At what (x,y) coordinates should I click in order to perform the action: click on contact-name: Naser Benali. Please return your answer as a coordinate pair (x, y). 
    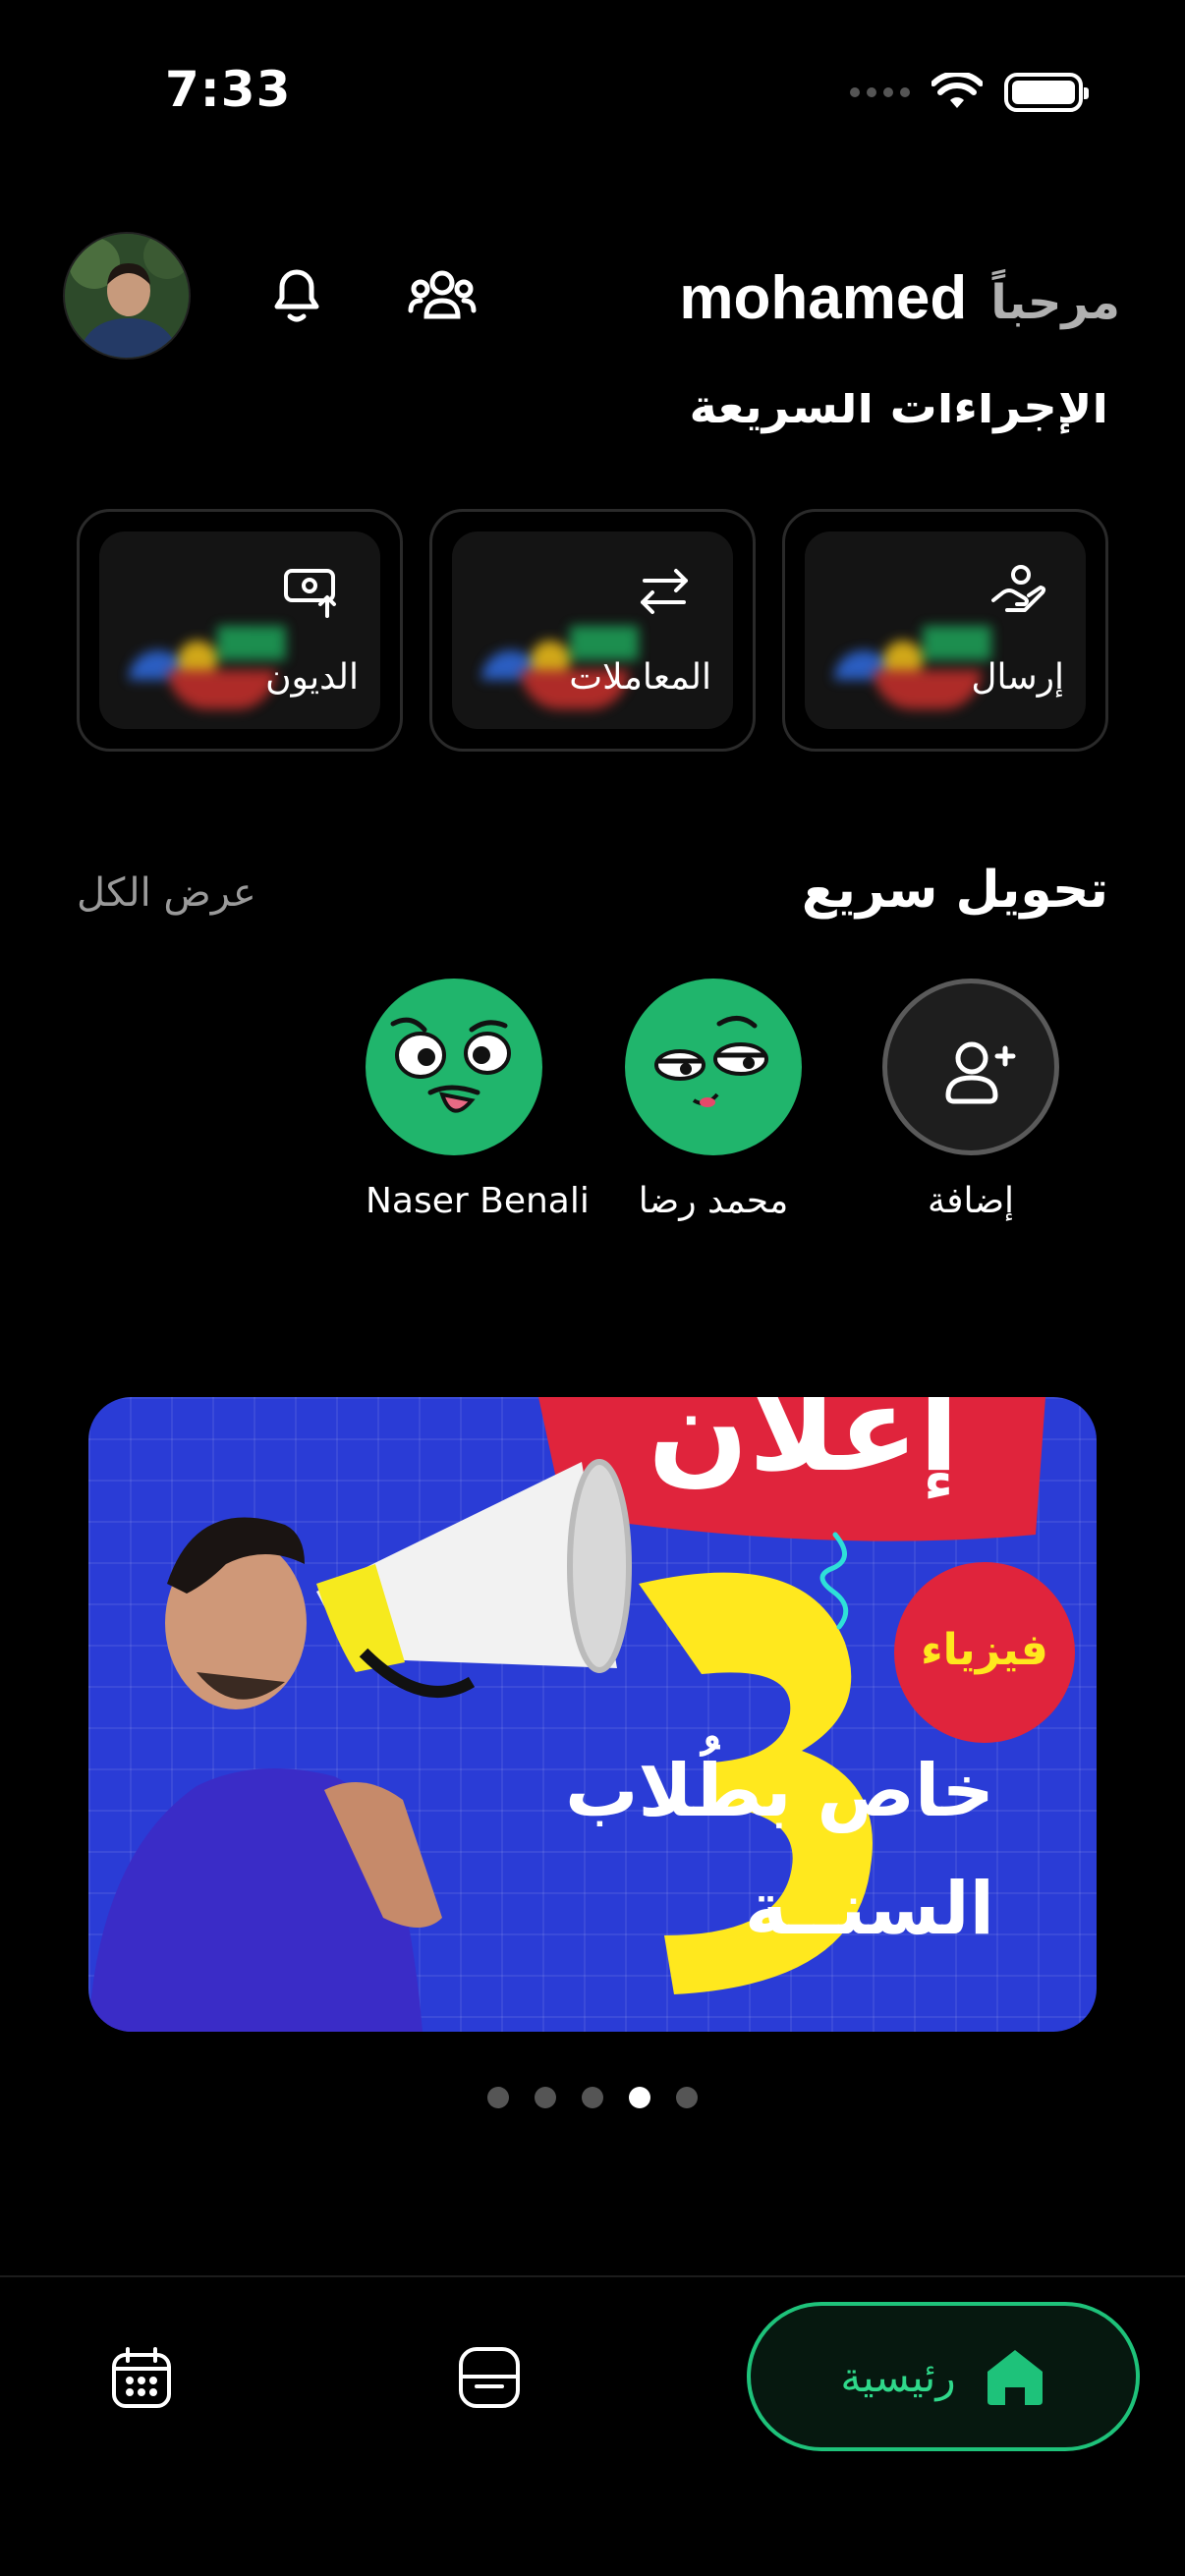
    Looking at the image, I should click on (478, 1201).